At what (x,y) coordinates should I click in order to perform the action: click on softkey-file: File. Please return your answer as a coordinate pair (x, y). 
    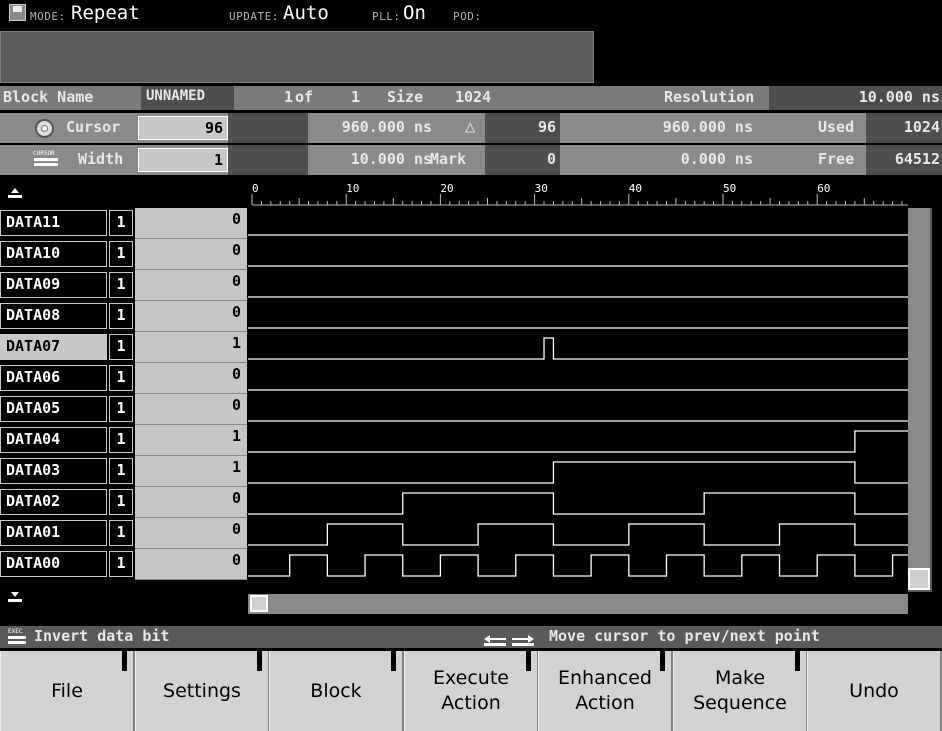
    Looking at the image, I should click on (67, 691).